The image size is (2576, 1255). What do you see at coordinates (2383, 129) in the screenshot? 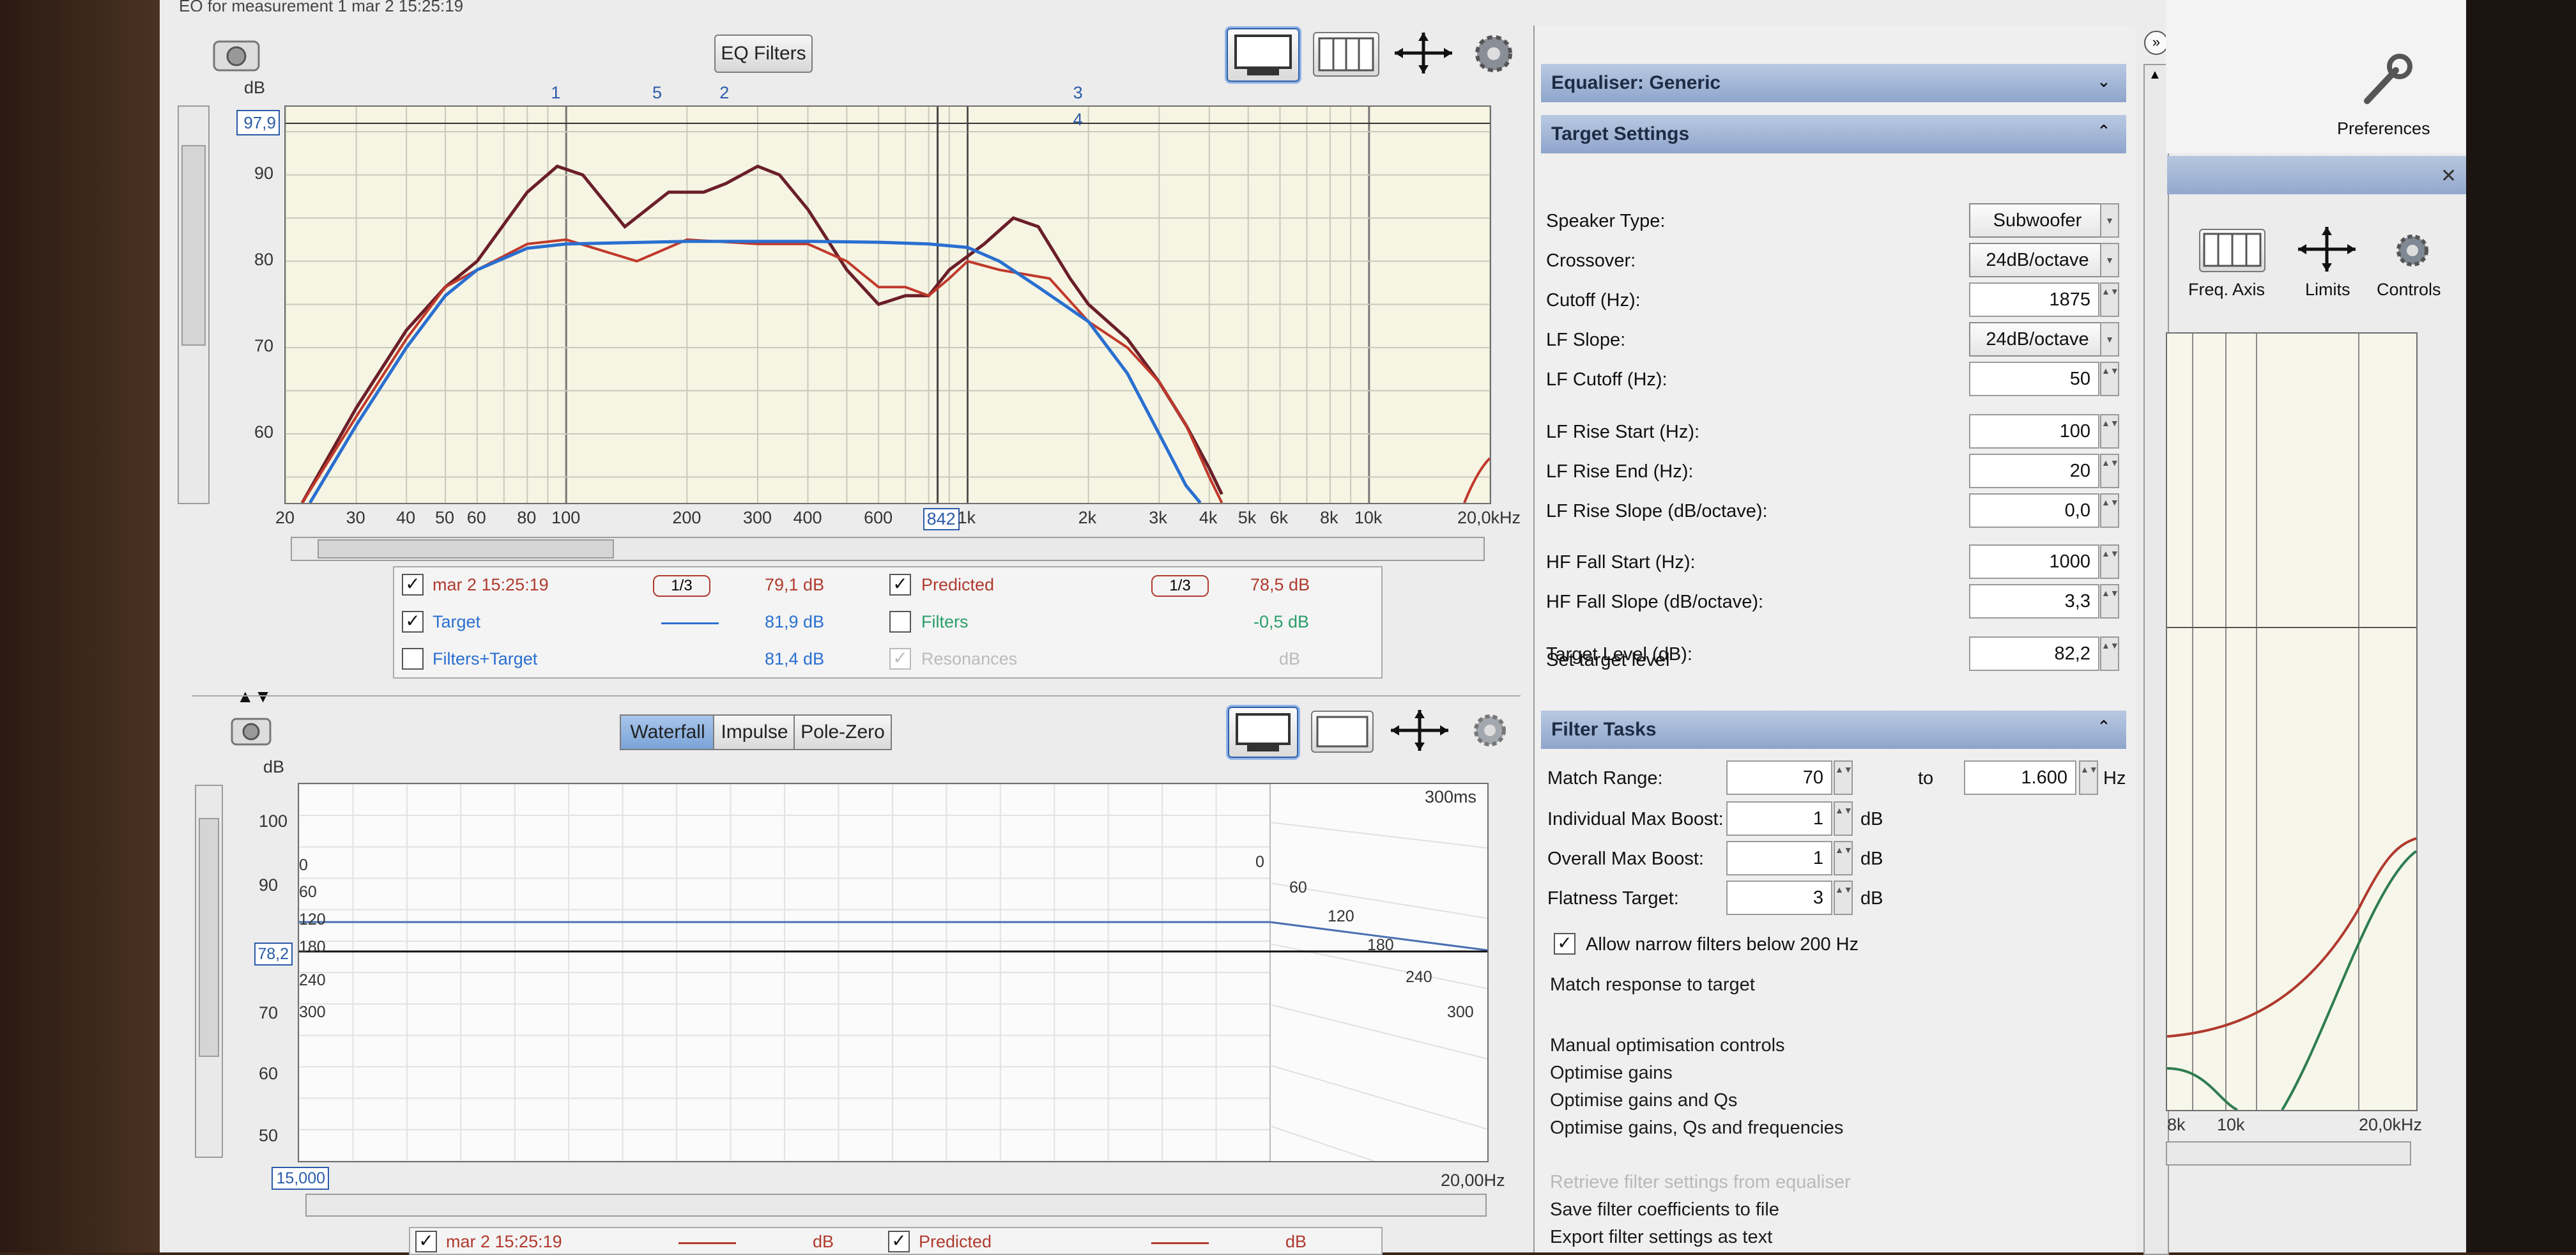
I see `preferences-label: Preferences` at bounding box center [2383, 129].